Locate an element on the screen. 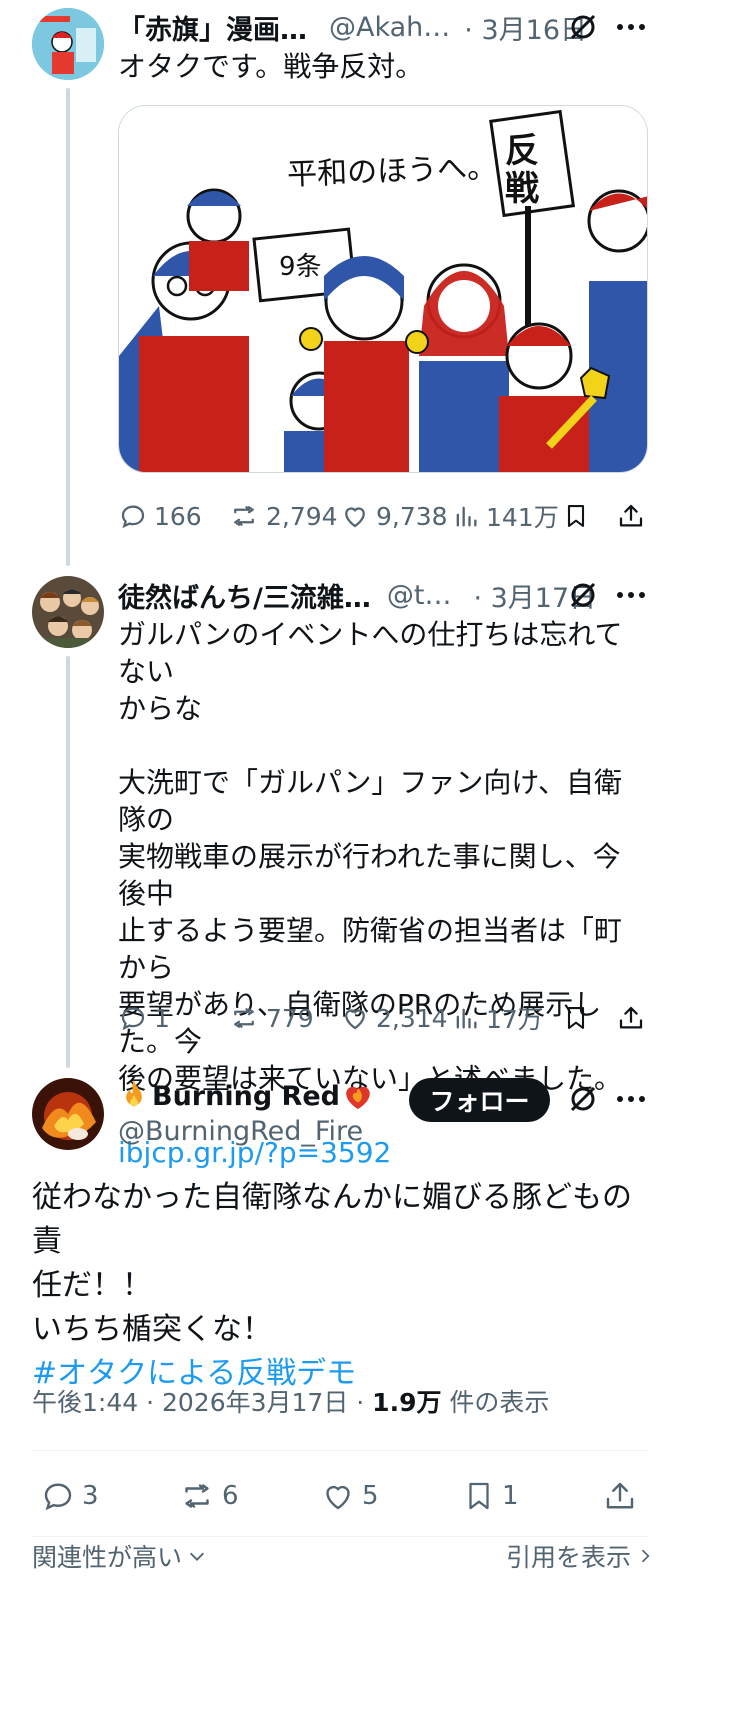  image-sign-right: 反戦 is located at coordinates (522, 170).